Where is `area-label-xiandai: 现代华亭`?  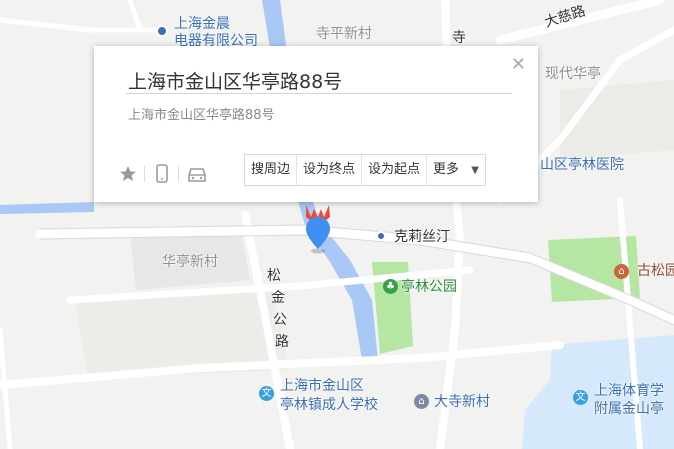
area-label-xiandai: 现代华亭 is located at coordinates (573, 74).